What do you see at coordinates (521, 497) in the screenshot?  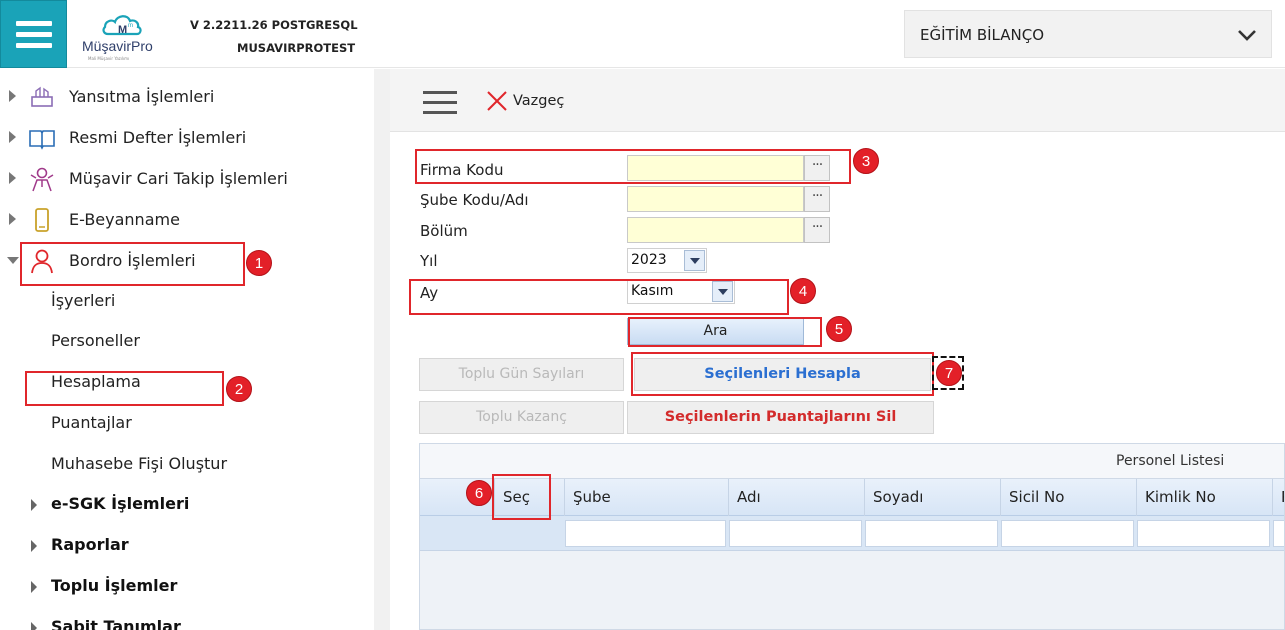 I see `annotation-box-sec` at bounding box center [521, 497].